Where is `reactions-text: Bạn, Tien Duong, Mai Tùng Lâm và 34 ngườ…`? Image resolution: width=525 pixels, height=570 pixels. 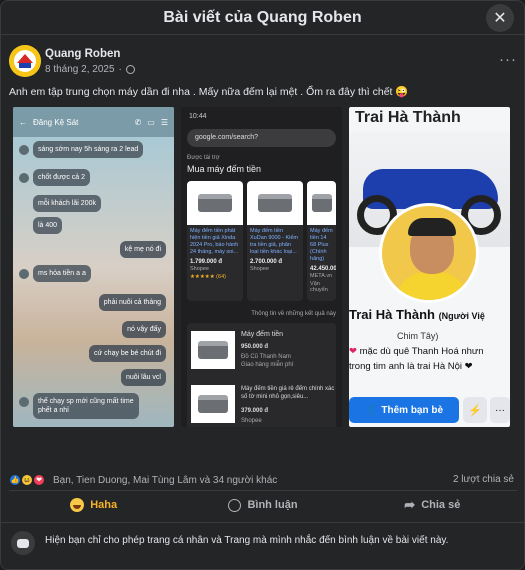 reactions-text: Bạn, Tien Duong, Mai Tùng Lâm và 34 ngườ… is located at coordinates (165, 480).